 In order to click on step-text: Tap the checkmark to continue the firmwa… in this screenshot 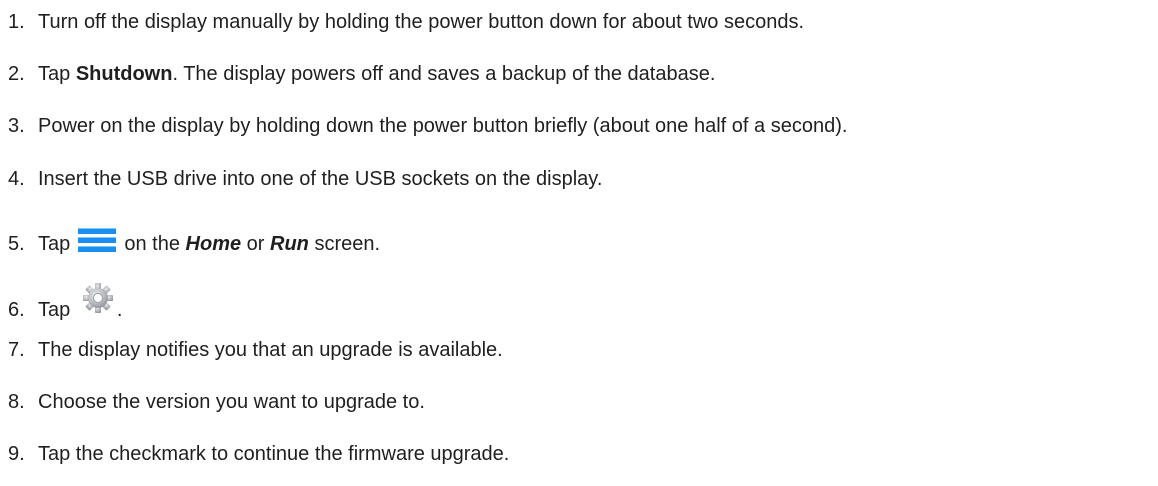, I will do `click(274, 454)`.